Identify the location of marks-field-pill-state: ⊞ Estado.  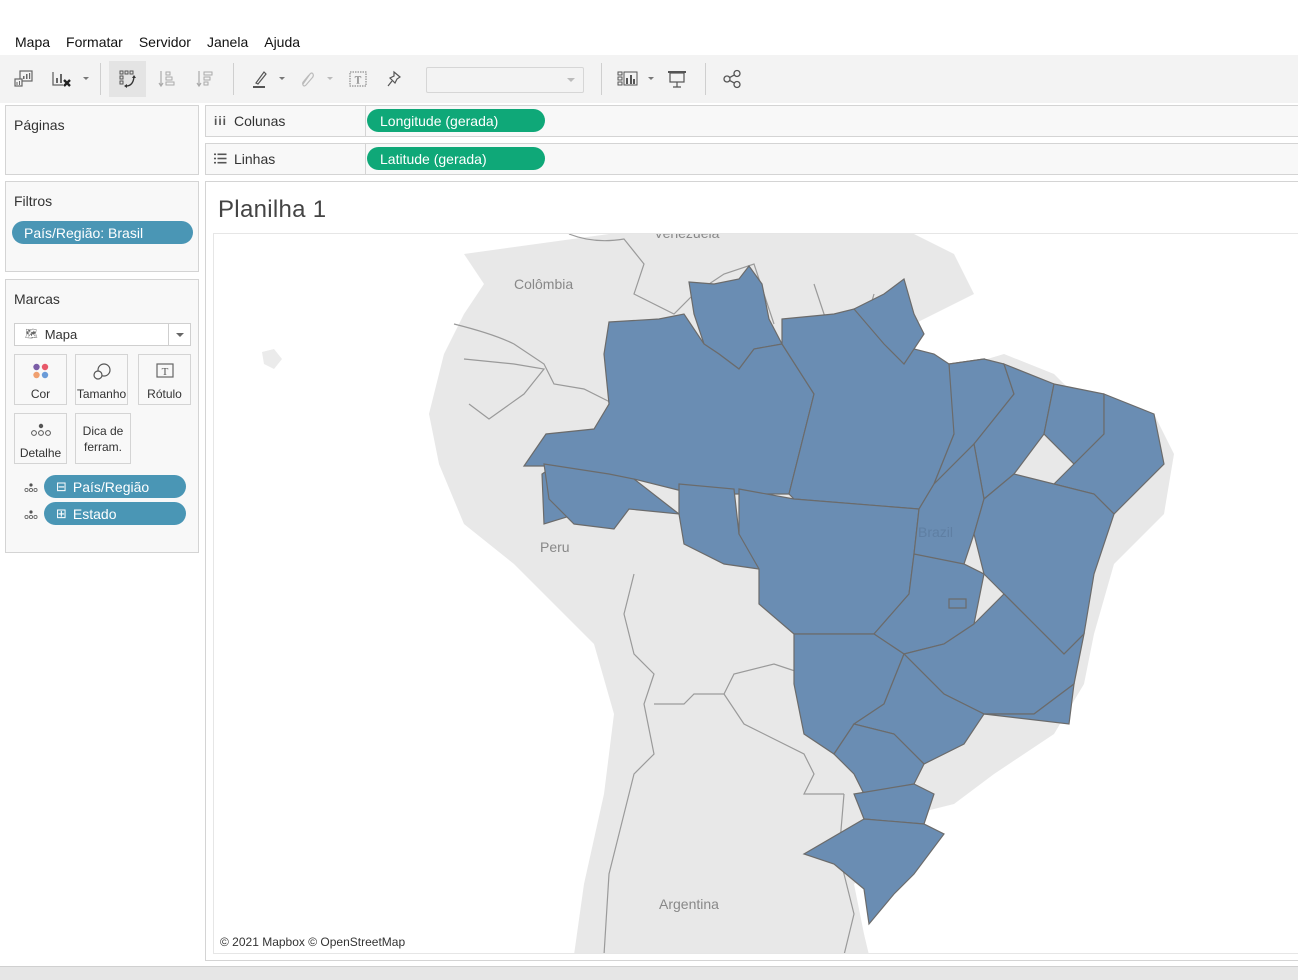
(115, 513).